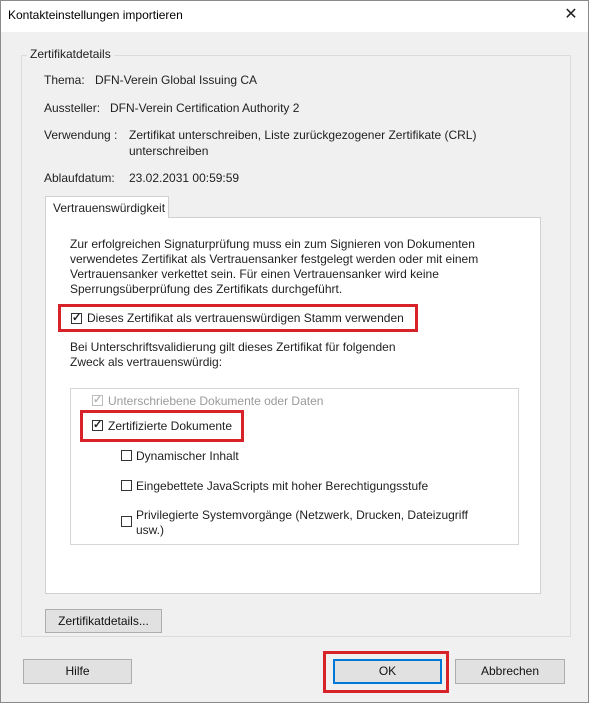 Image resolution: width=589 pixels, height=703 pixels. I want to click on help-button: Hilfe, so click(77, 671).